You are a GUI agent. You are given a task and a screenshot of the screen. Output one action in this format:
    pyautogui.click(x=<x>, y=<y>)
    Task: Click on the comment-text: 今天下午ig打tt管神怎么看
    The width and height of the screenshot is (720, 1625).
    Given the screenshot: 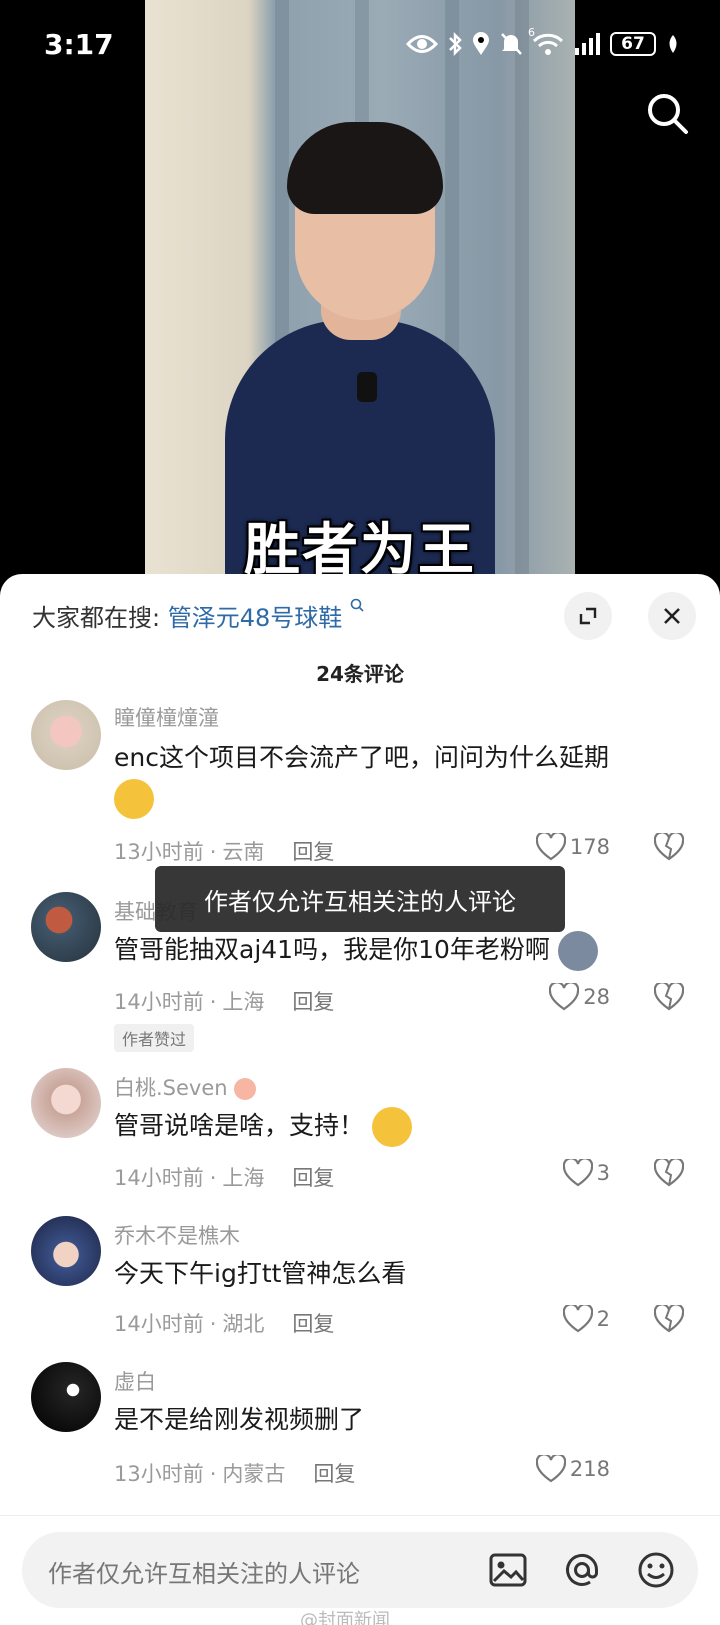 What is the action you would take?
    pyautogui.click(x=260, y=1273)
    